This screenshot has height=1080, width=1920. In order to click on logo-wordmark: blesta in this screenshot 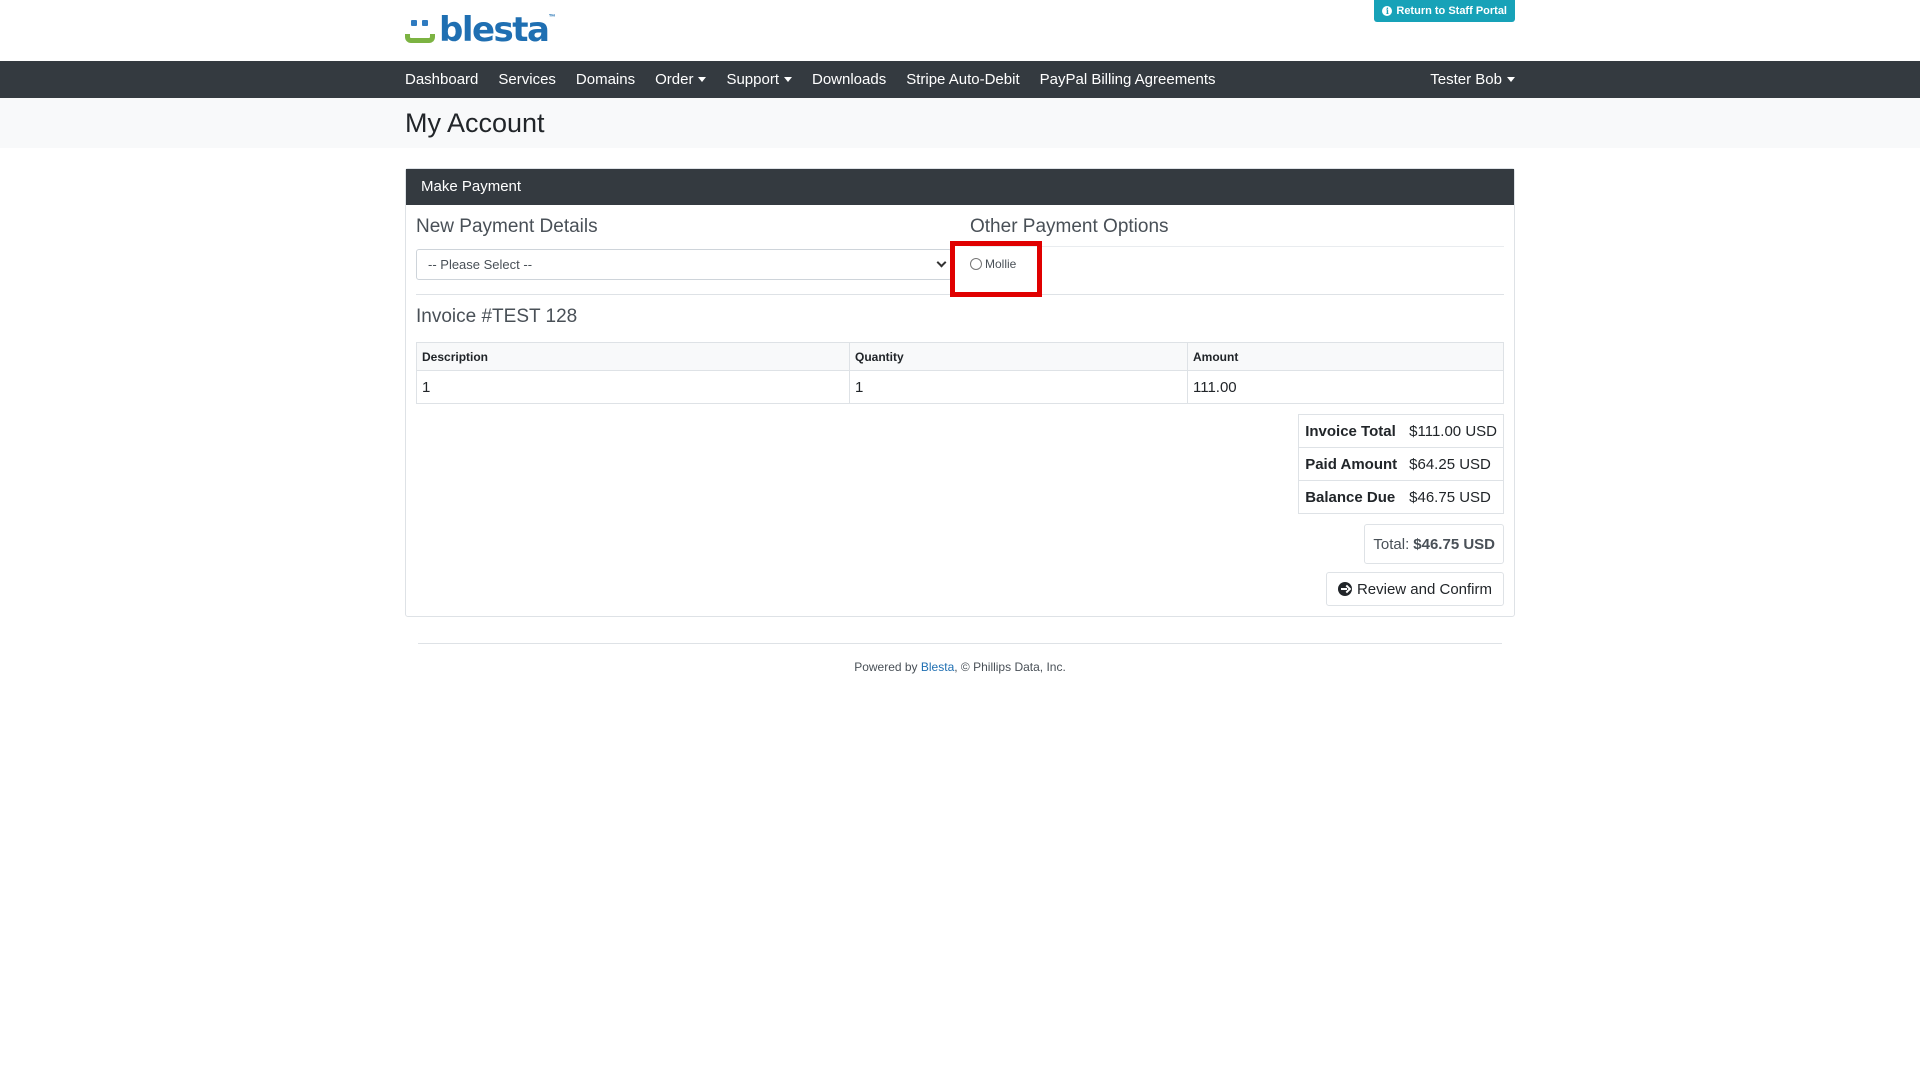, I will do `click(494, 30)`.